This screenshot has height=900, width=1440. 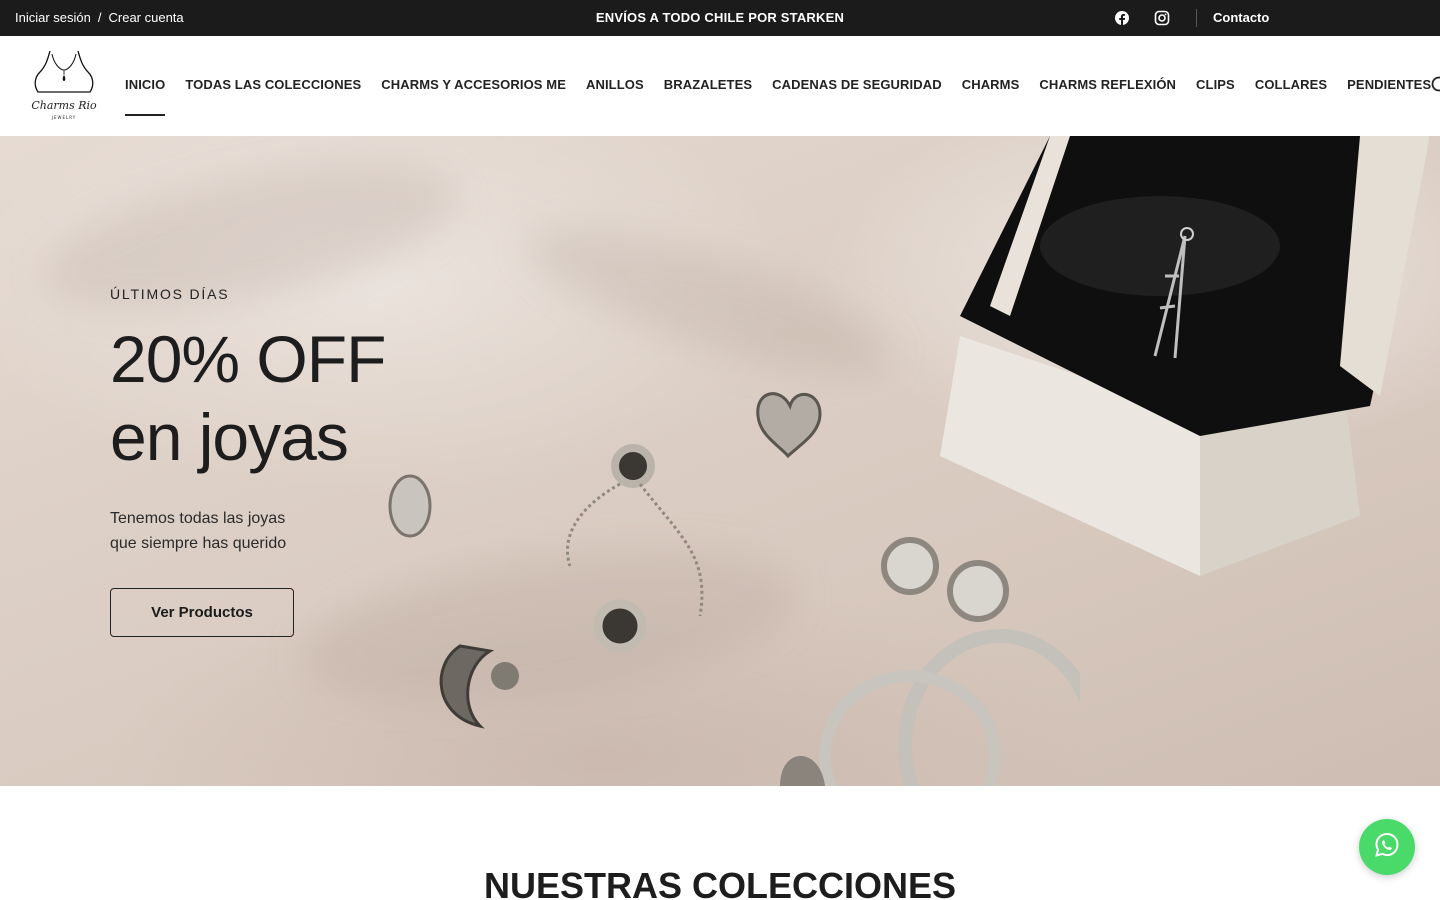 What do you see at coordinates (1241, 17) in the screenshot?
I see `contact-link: Contacto` at bounding box center [1241, 17].